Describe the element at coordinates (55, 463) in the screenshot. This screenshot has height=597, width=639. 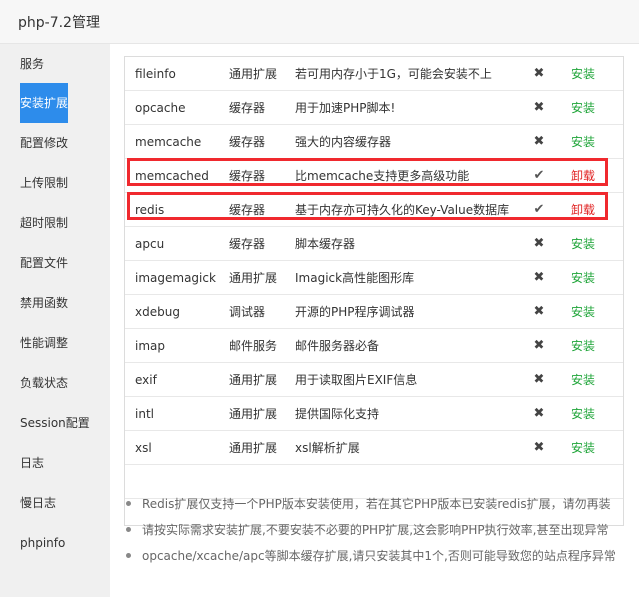
I see `sidebar-item-log: 日志` at that location.